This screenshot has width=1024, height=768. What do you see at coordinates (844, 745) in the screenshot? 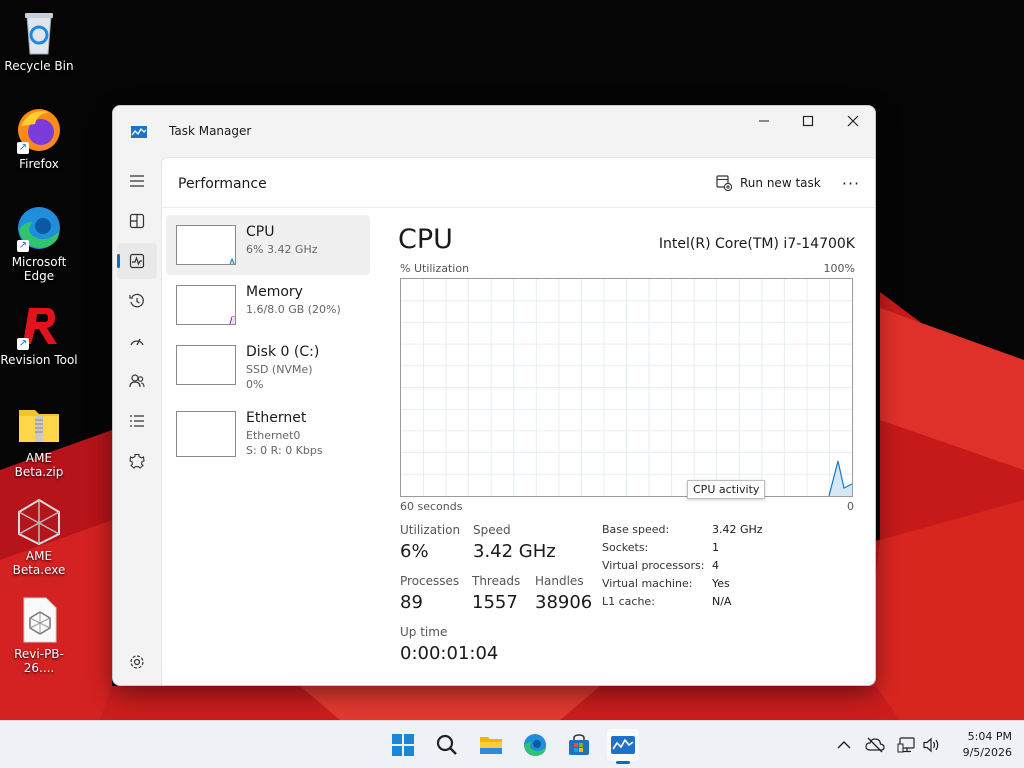
I see `show-hidden-icons-button` at bounding box center [844, 745].